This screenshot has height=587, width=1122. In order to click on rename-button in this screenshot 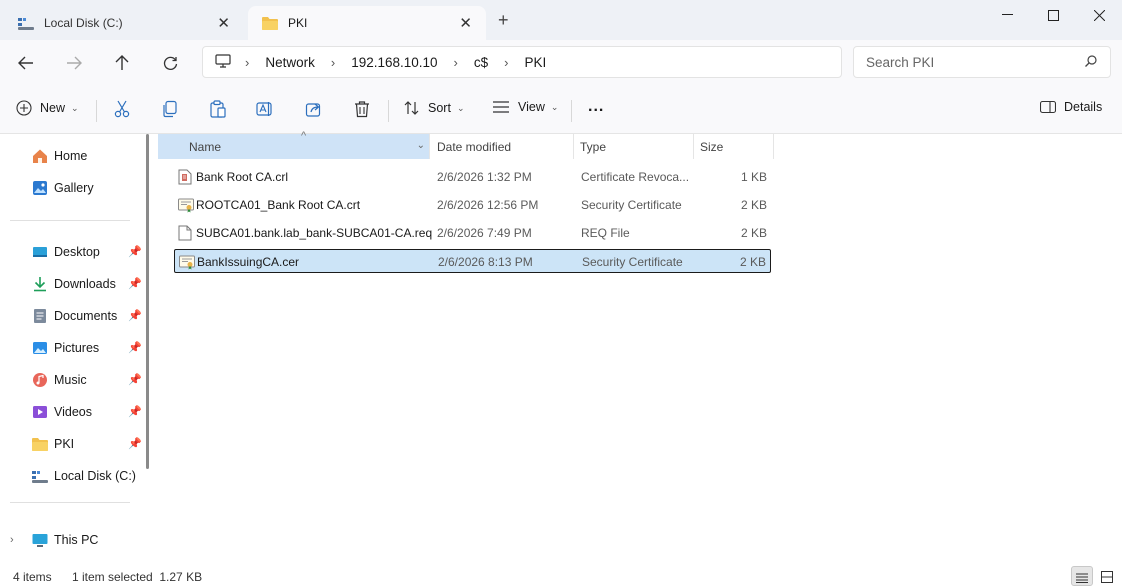, I will do `click(265, 109)`.